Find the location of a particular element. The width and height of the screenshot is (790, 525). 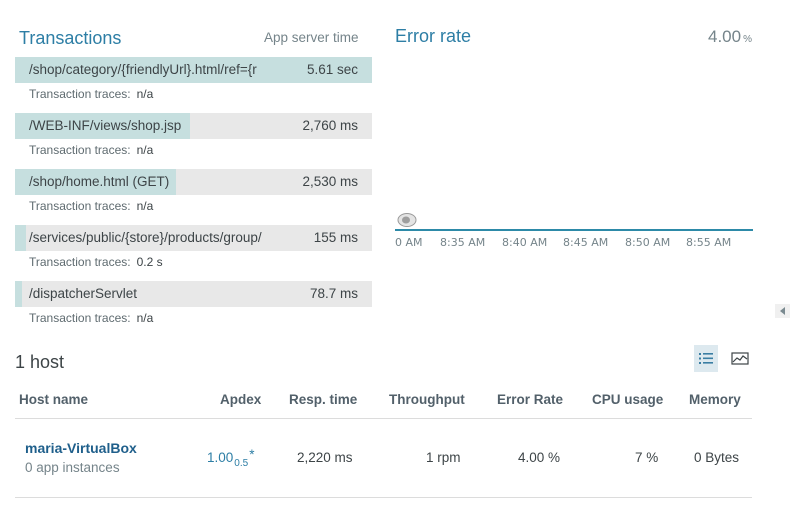

transaction-row: /WEB-INF/views/shop.jsp 2,760 ms is located at coordinates (193, 126).